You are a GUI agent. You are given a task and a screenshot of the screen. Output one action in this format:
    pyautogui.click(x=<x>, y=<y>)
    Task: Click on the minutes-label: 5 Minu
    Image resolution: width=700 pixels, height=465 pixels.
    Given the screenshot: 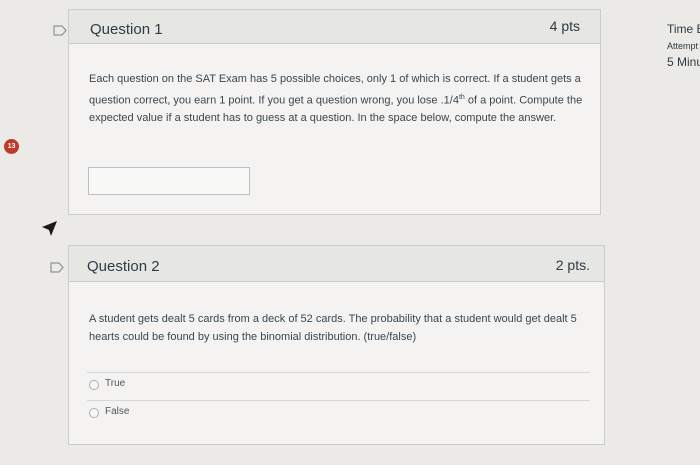 What is the action you would take?
    pyautogui.click(x=683, y=62)
    